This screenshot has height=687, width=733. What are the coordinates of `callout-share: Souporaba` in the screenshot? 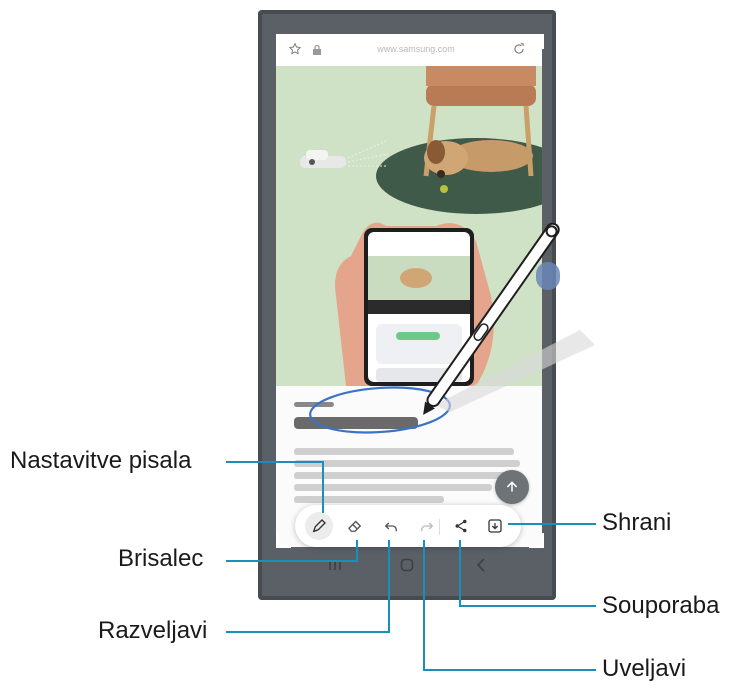 It's located at (661, 605).